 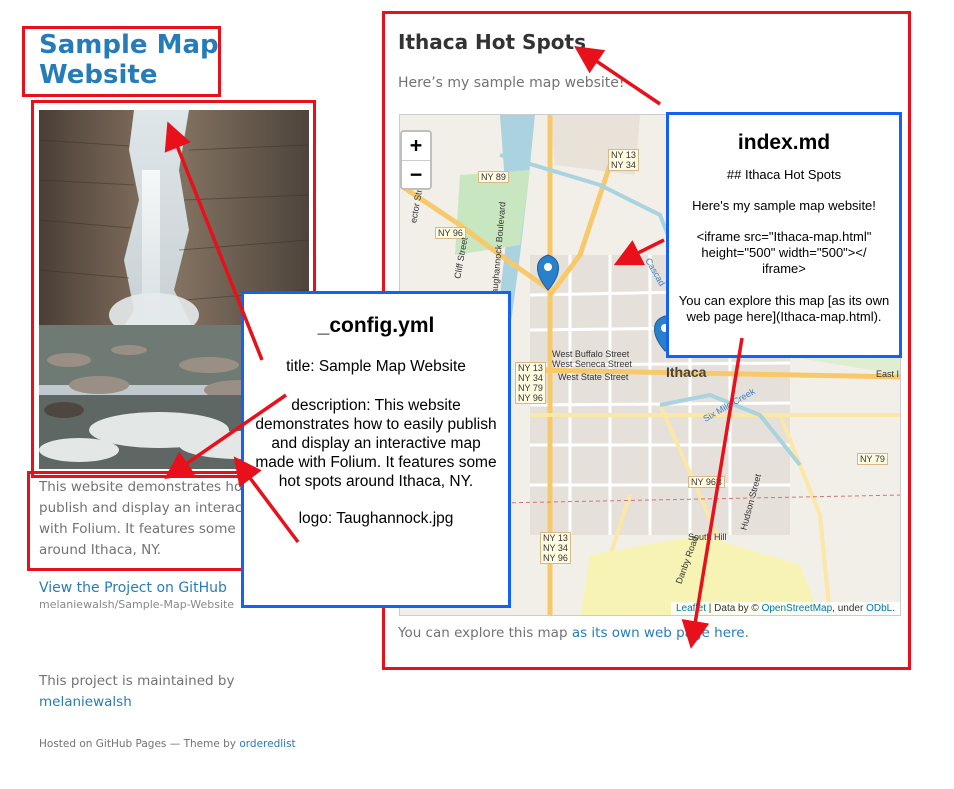 I want to click on callout-line: title: Sample Map Website, so click(x=376, y=366).